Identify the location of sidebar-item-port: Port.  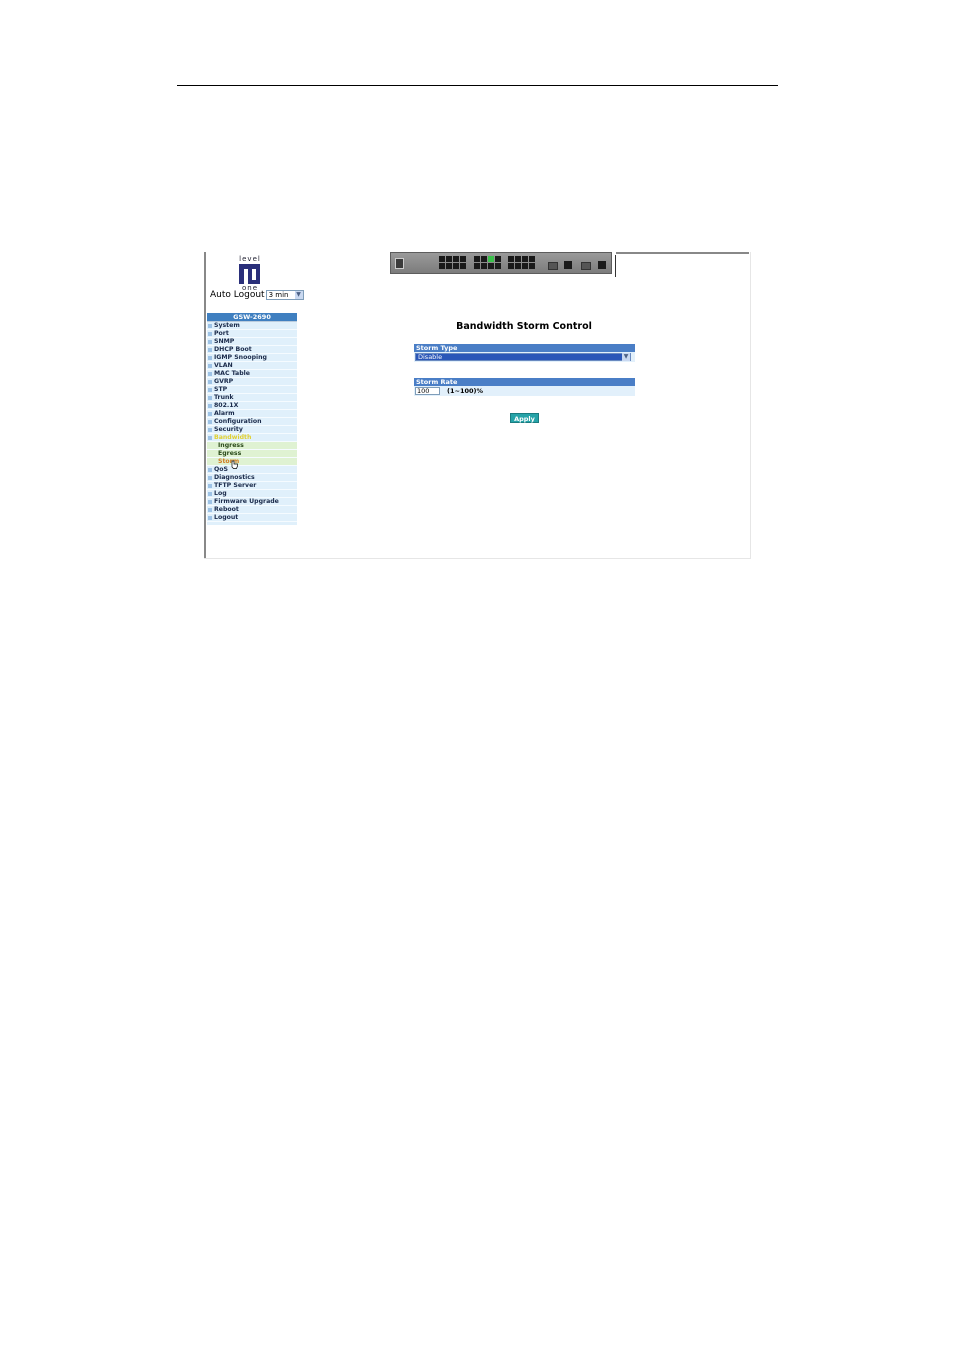
(252, 334).